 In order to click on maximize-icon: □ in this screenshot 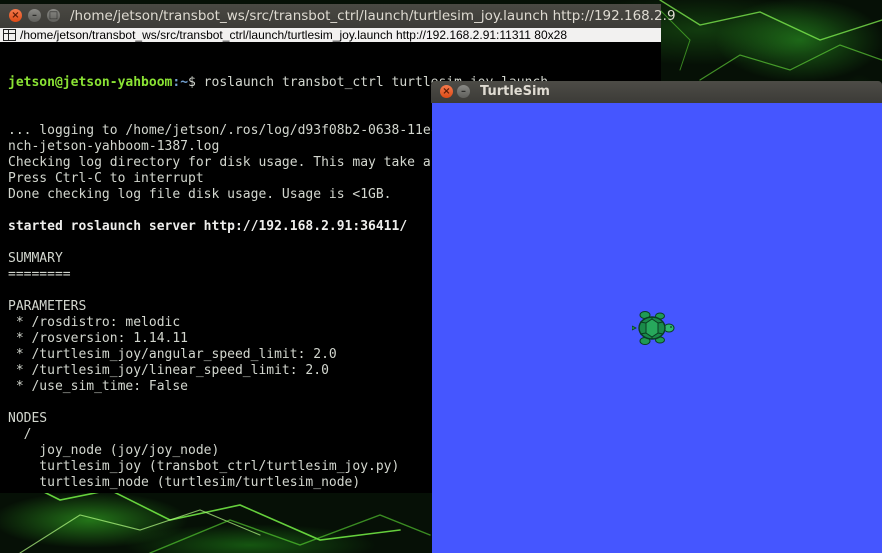, I will do `click(53, 15)`.